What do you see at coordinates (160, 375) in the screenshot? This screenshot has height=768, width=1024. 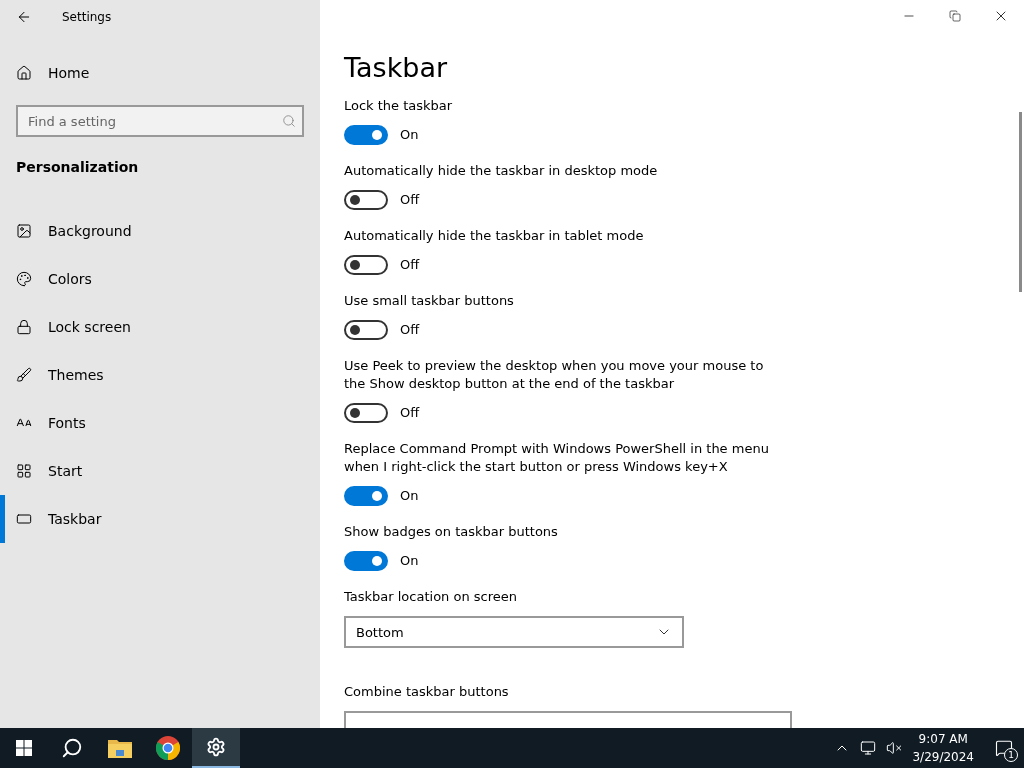 I see `sidebar-item: Themes` at bounding box center [160, 375].